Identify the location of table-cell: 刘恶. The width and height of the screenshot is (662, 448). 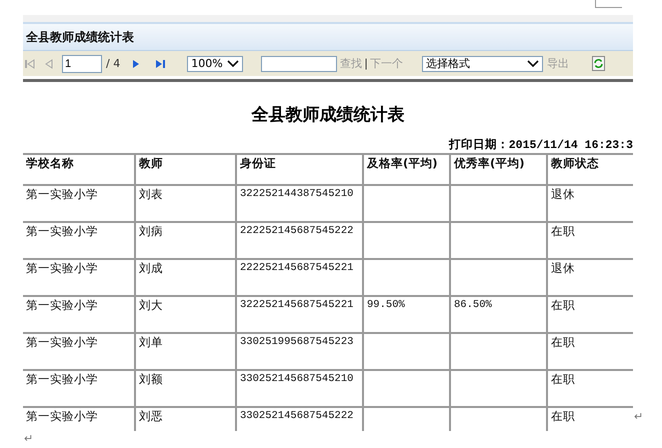
(186, 419).